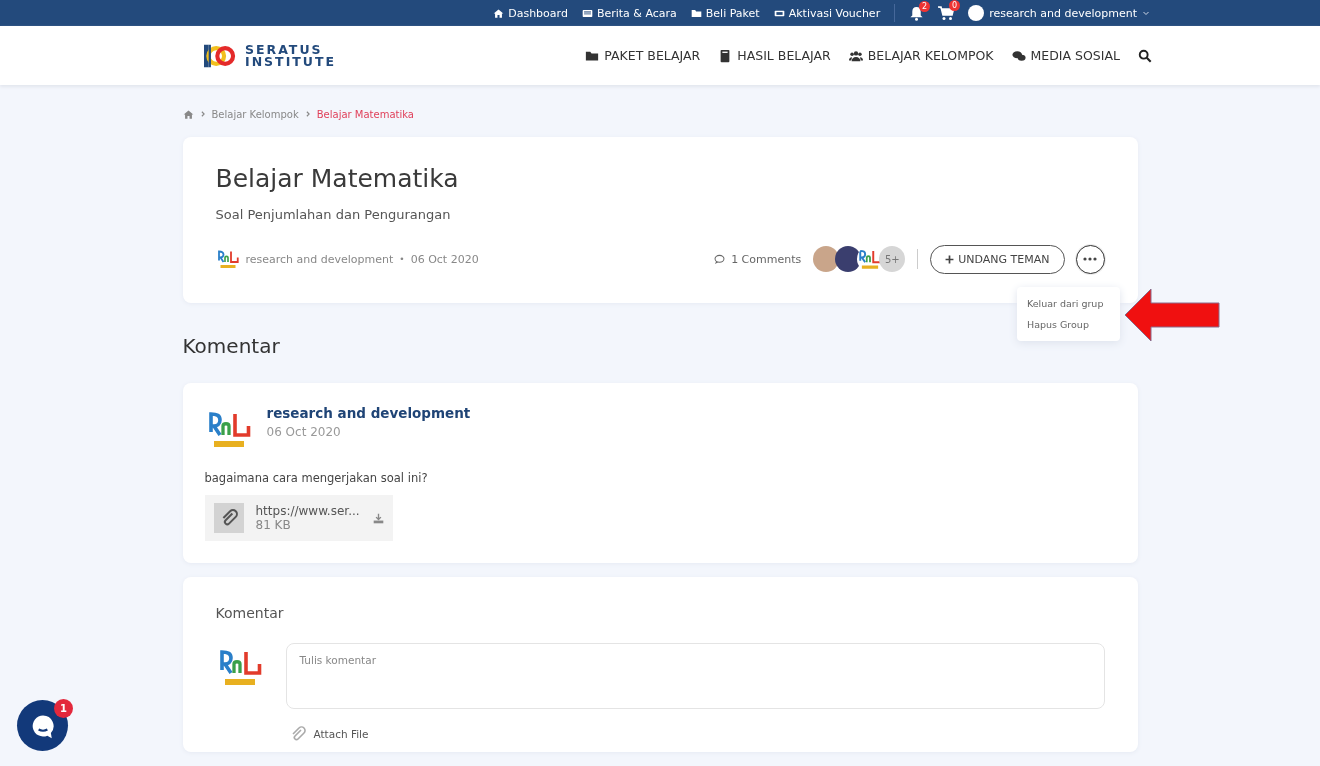 This screenshot has height=766, width=1320. I want to click on logo-text: SERATUS, so click(284, 49).